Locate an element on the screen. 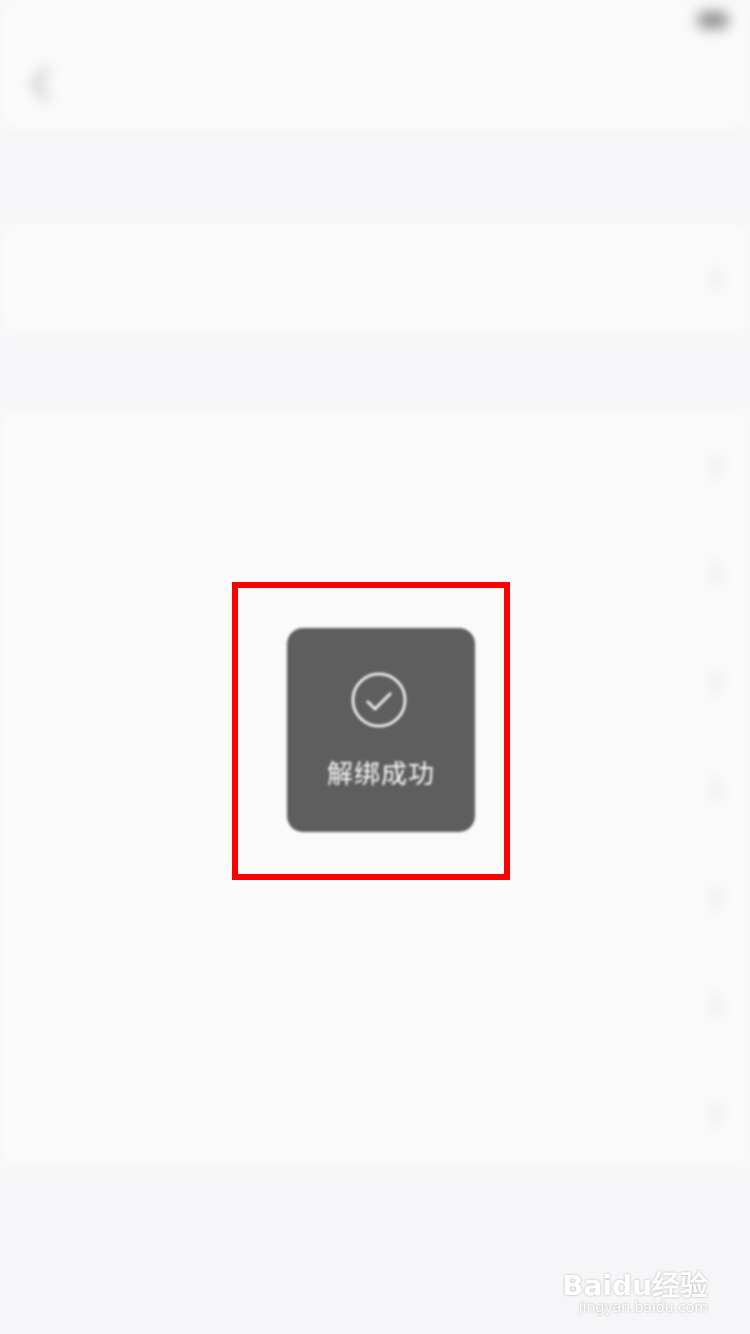 The width and height of the screenshot is (750, 1334). watermark-url: jingyan.baidu.com is located at coordinates (643, 1308).